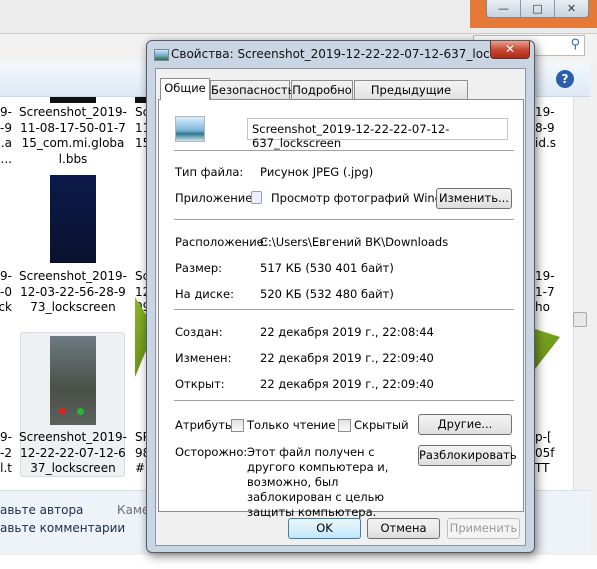 This screenshot has width=597, height=569. Describe the element at coordinates (203, 358) in the screenshot. I see `modified-label: Изменен:` at that location.